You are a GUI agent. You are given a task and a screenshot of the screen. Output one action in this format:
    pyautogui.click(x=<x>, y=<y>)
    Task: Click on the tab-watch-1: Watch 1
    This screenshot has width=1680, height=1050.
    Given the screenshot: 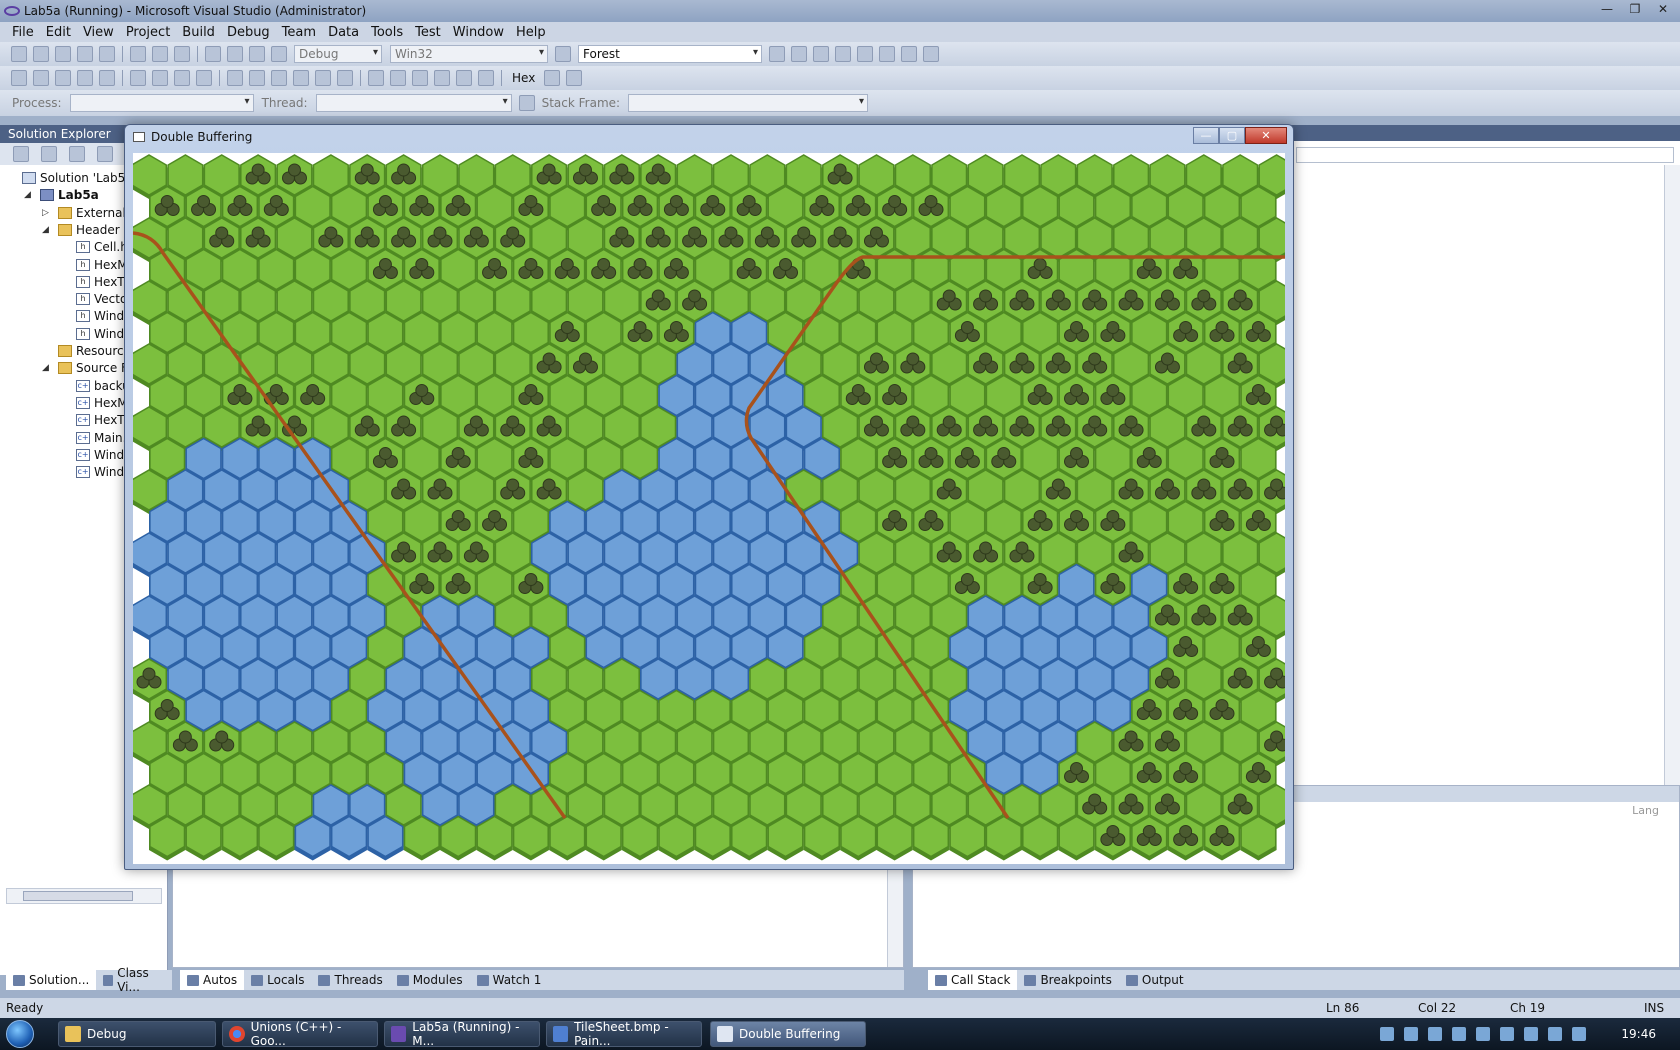 What is the action you would take?
    pyautogui.click(x=509, y=980)
    